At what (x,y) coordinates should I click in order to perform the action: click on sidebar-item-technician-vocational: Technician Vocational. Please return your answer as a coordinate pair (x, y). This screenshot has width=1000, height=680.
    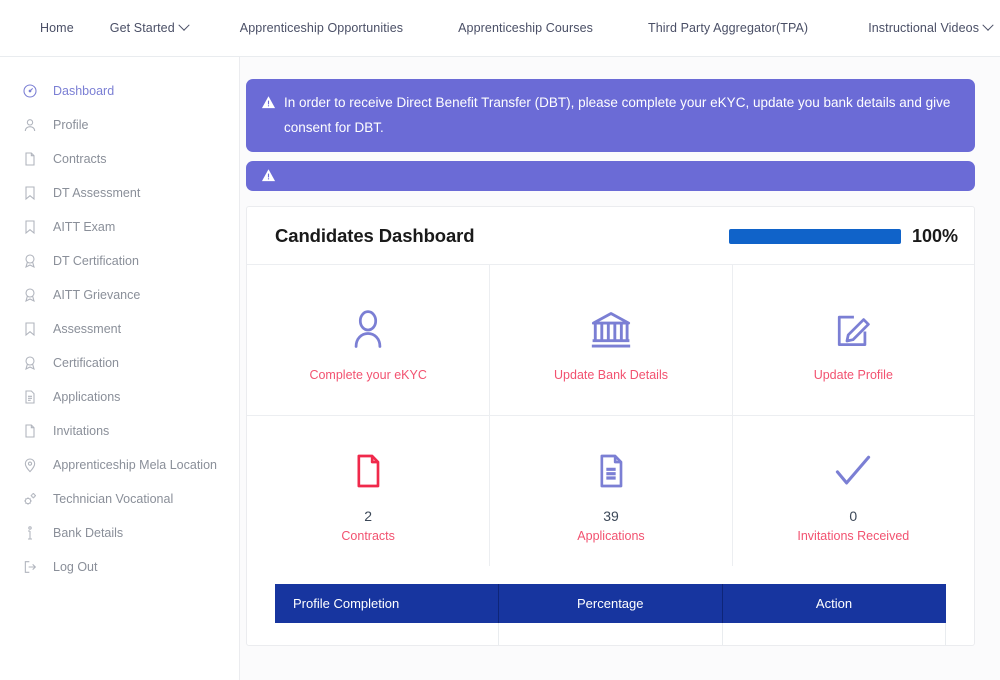
    Looking at the image, I should click on (119, 499).